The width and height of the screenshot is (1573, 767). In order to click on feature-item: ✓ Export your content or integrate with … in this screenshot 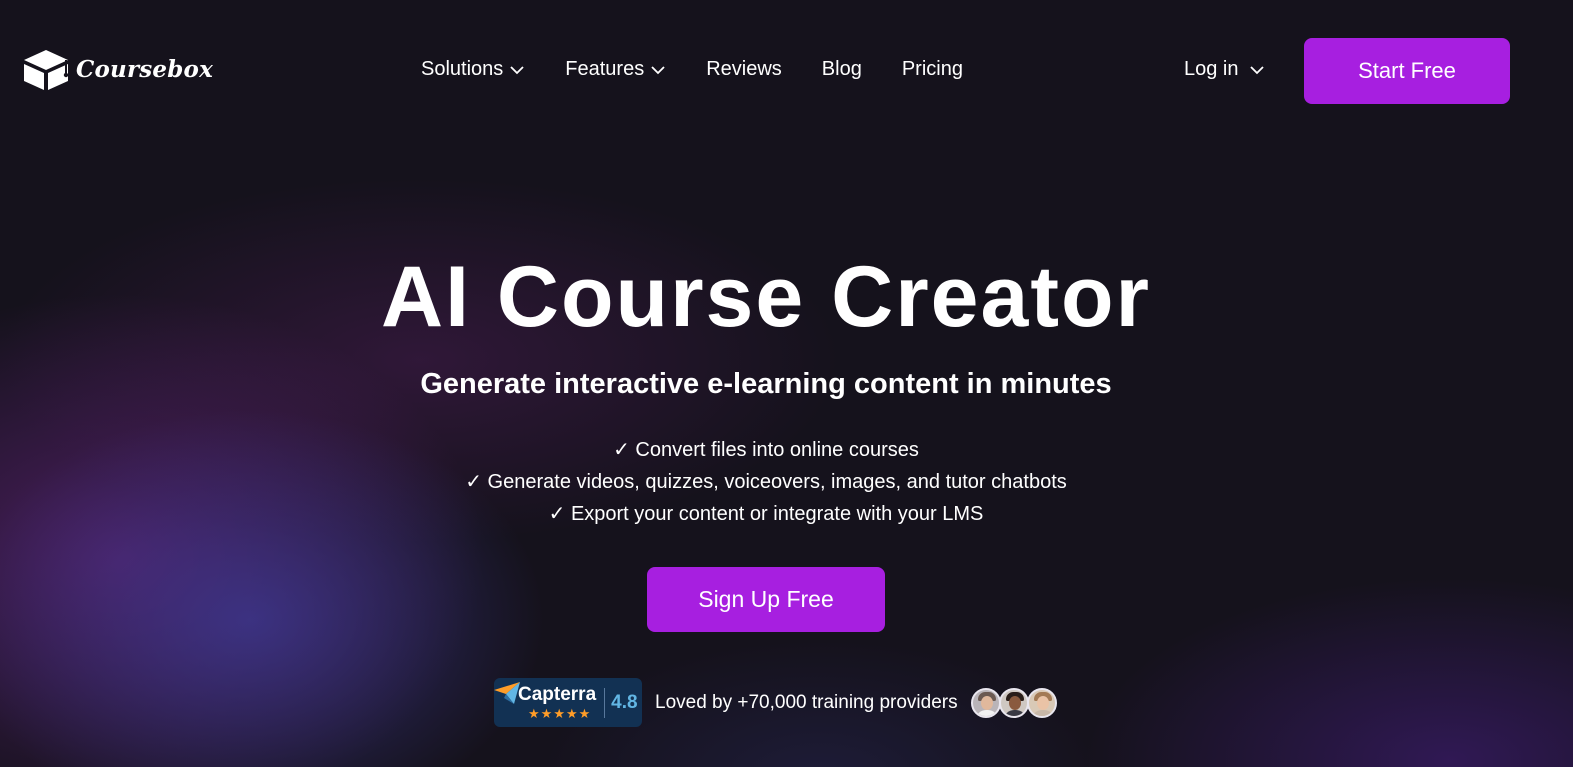, I will do `click(766, 514)`.